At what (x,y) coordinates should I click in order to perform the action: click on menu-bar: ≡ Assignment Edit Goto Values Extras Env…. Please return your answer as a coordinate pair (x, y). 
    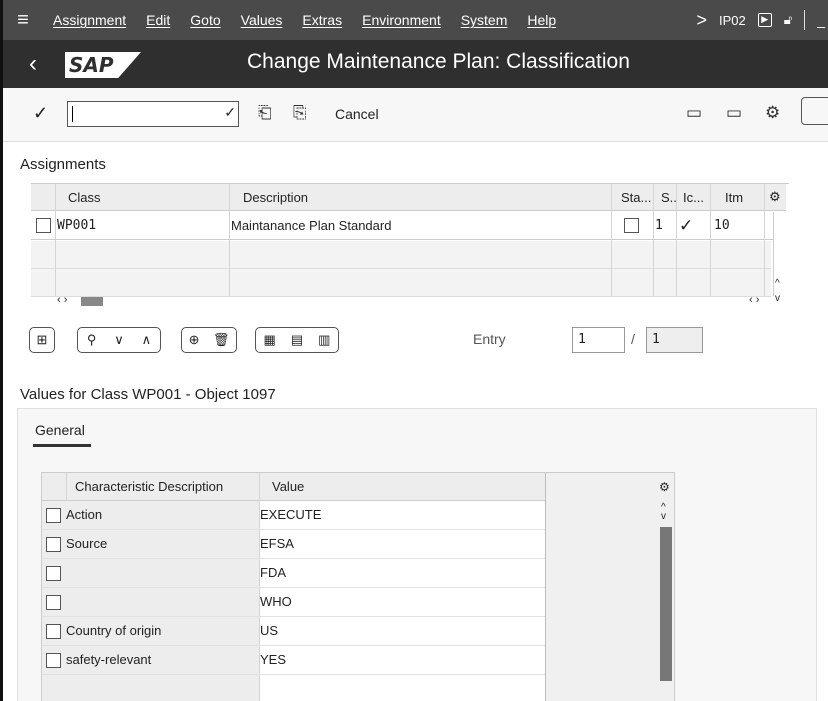
    Looking at the image, I should click on (415, 20).